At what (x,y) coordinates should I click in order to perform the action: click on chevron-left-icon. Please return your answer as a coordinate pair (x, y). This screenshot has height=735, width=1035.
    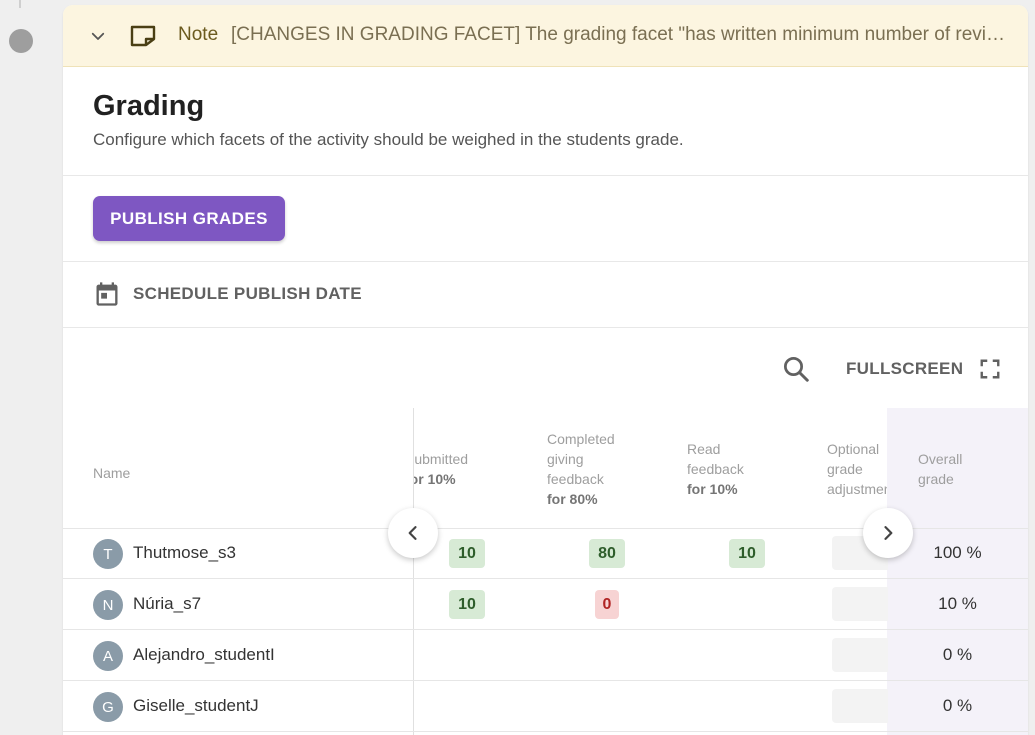
    Looking at the image, I should click on (412, 533).